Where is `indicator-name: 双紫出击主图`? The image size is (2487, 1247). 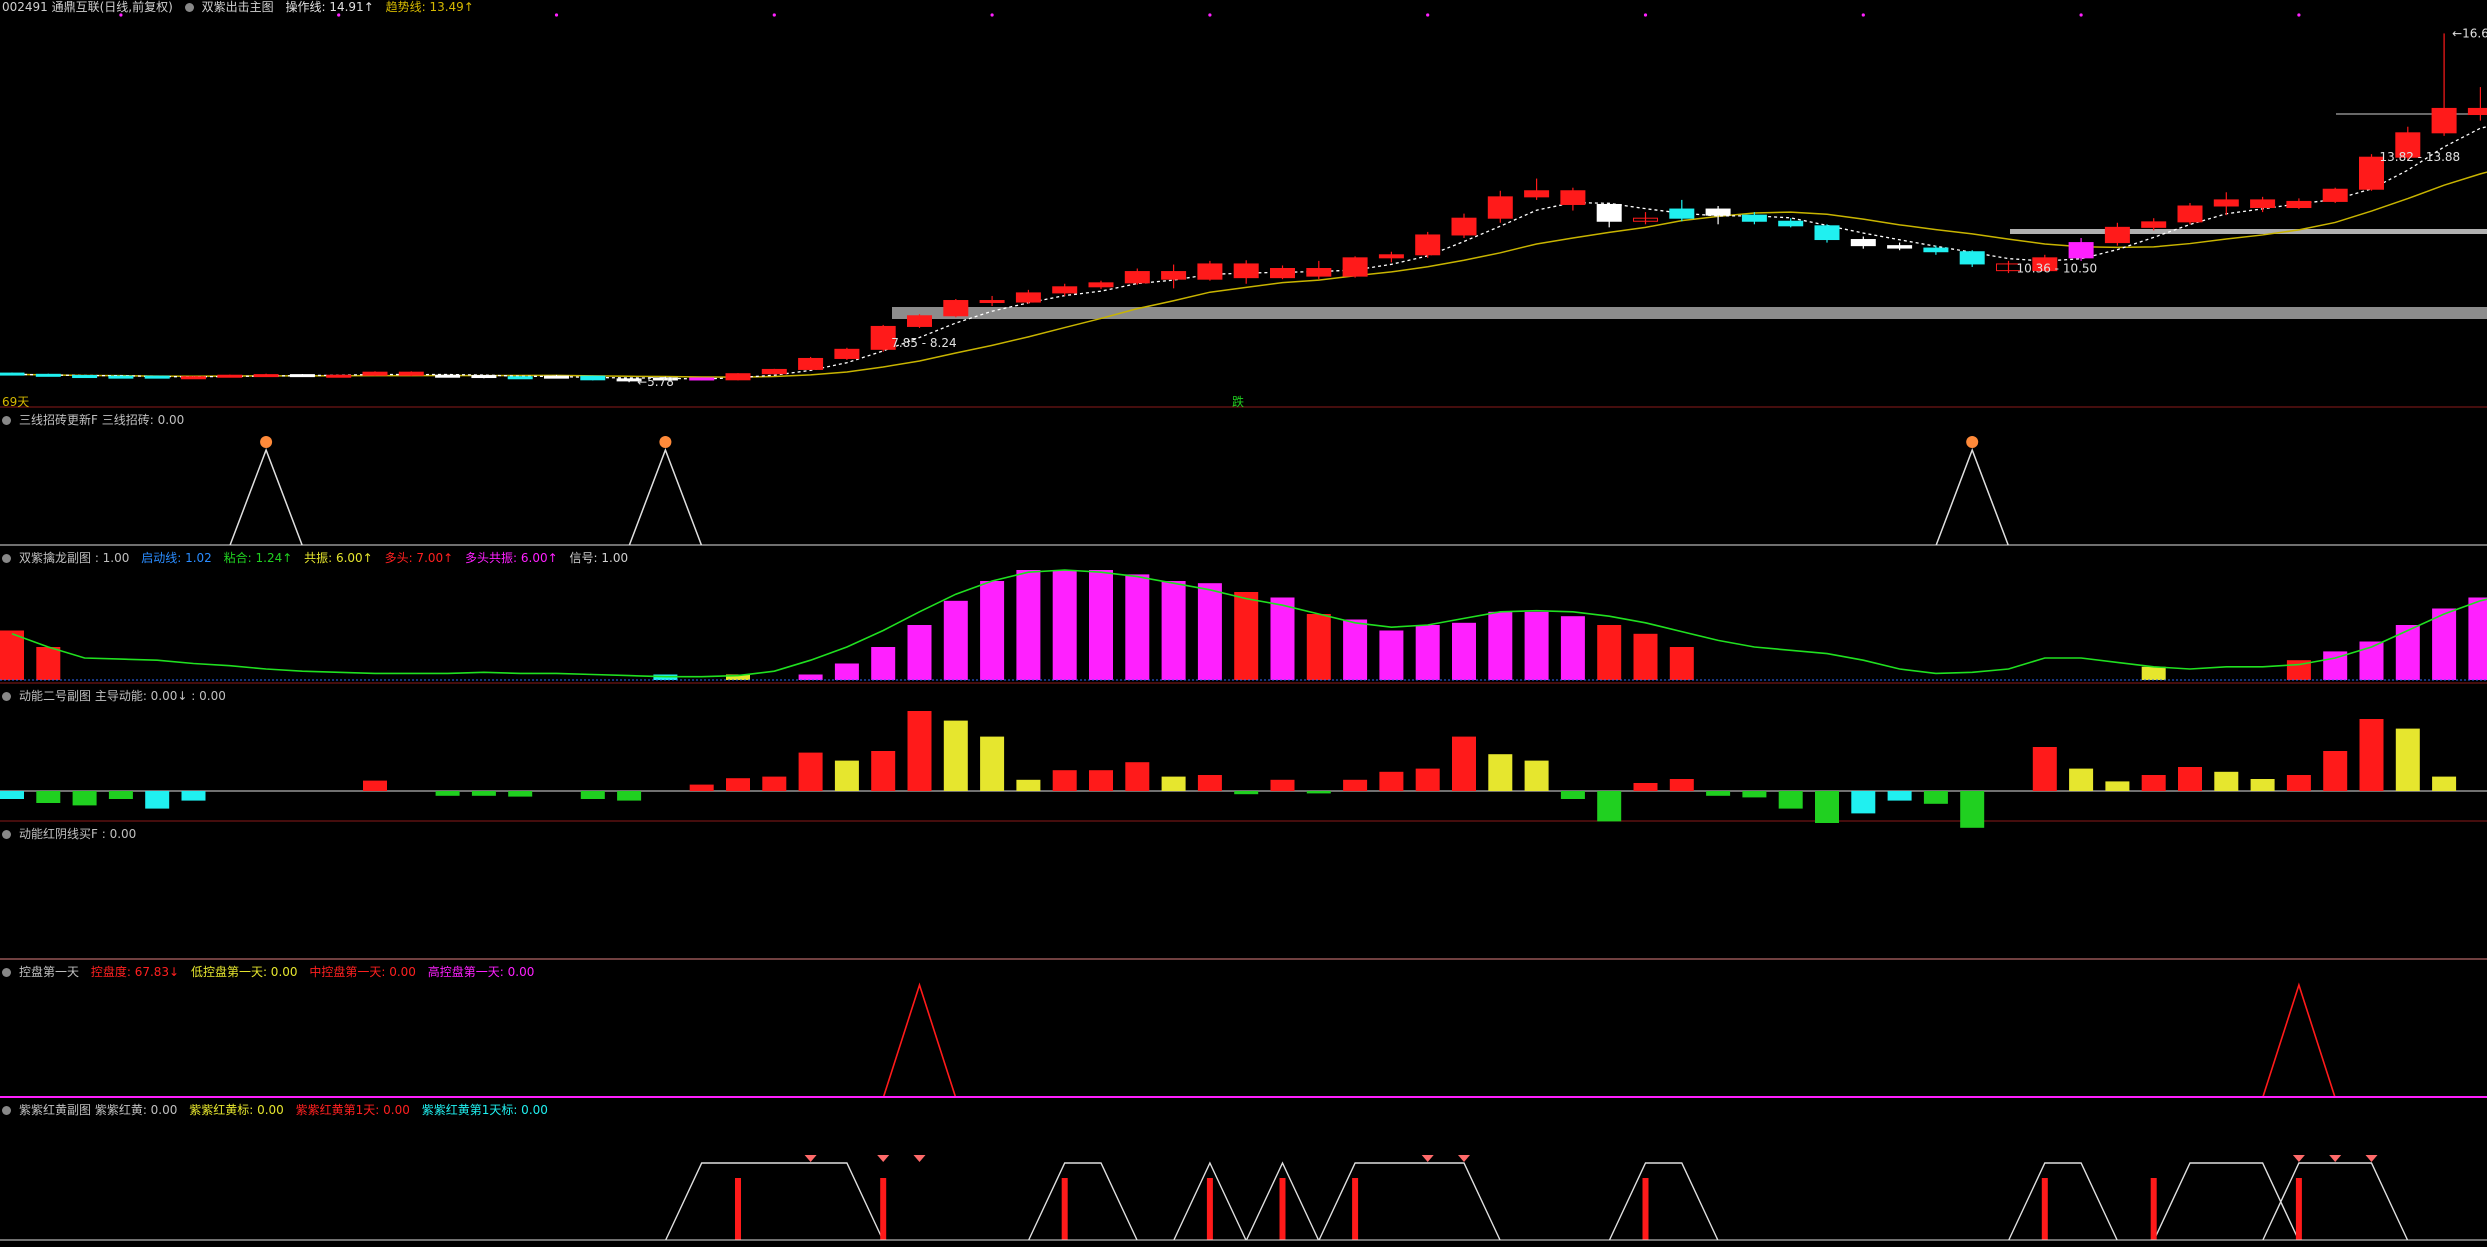
indicator-name: 双紫出击主图 is located at coordinates (237, 7).